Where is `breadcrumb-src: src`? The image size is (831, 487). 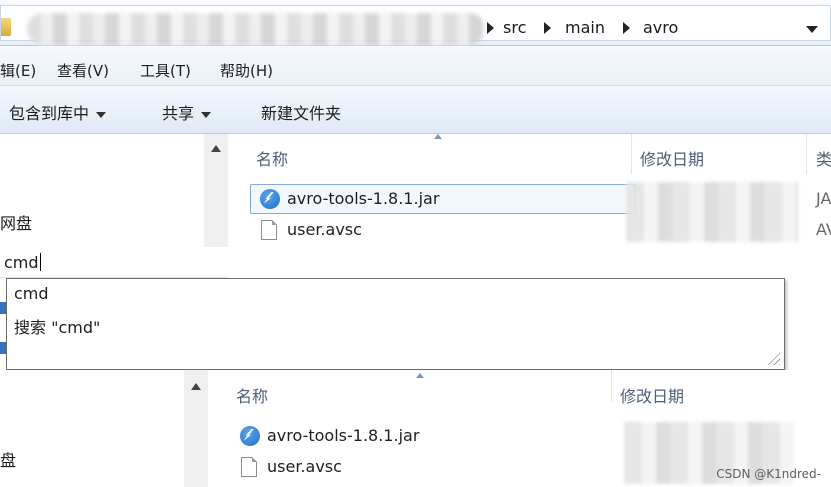 breadcrumb-src: src is located at coordinates (514, 27).